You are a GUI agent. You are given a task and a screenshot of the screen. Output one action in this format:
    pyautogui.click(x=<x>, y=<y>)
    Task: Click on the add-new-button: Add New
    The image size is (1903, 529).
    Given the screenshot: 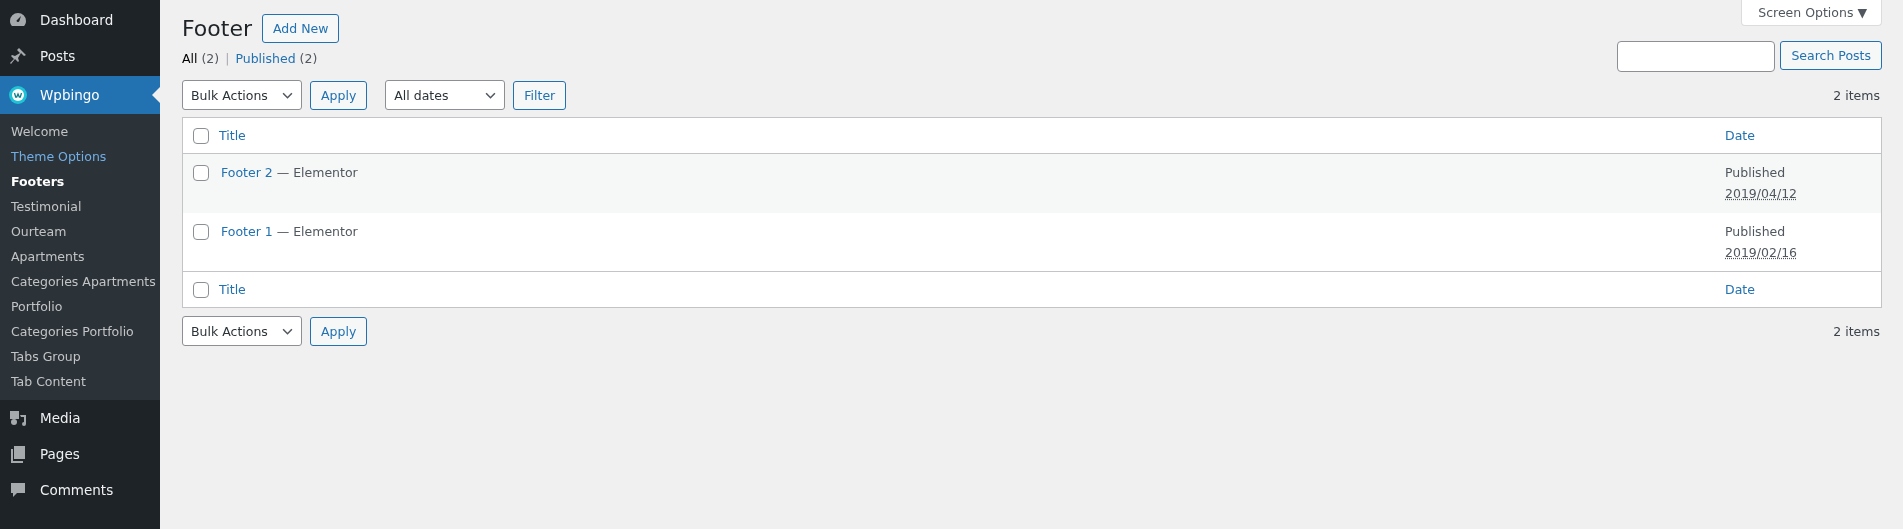 What is the action you would take?
    pyautogui.click(x=301, y=28)
    